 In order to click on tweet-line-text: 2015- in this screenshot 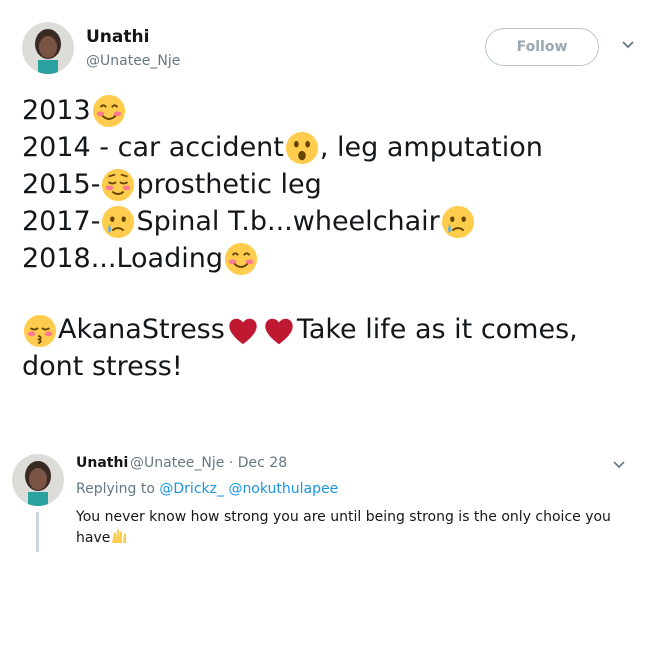, I will do `click(61, 184)`.